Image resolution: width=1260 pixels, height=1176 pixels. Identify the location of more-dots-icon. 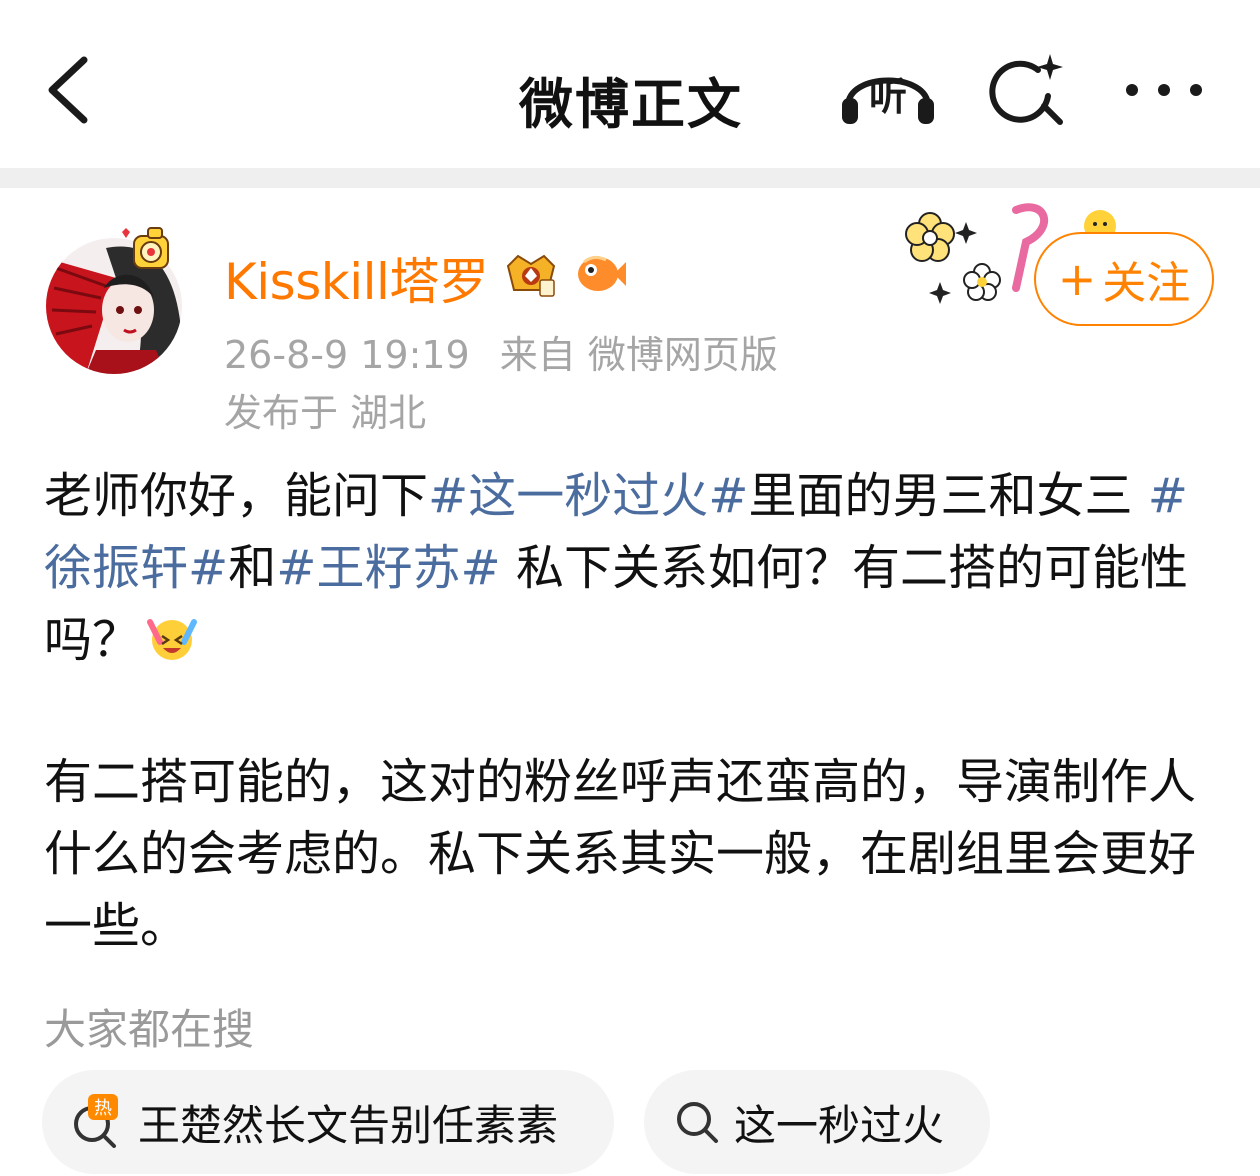
(1164, 90).